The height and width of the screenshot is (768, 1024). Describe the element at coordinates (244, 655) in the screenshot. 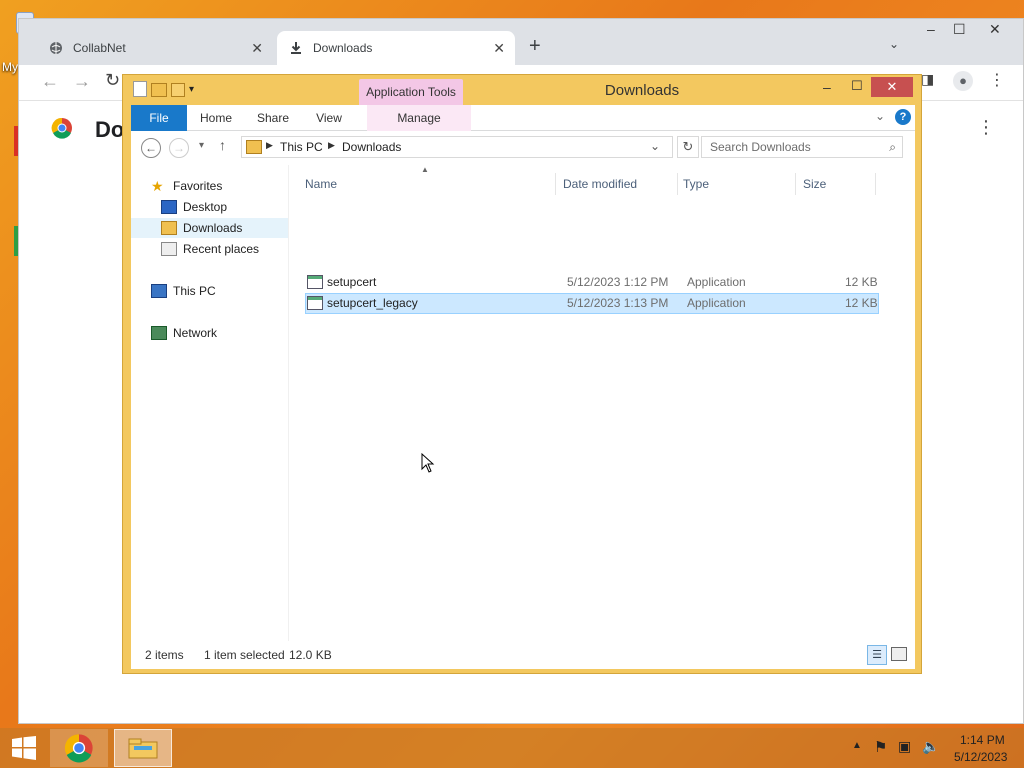

I see `selection-count: 1 item selected` at that location.